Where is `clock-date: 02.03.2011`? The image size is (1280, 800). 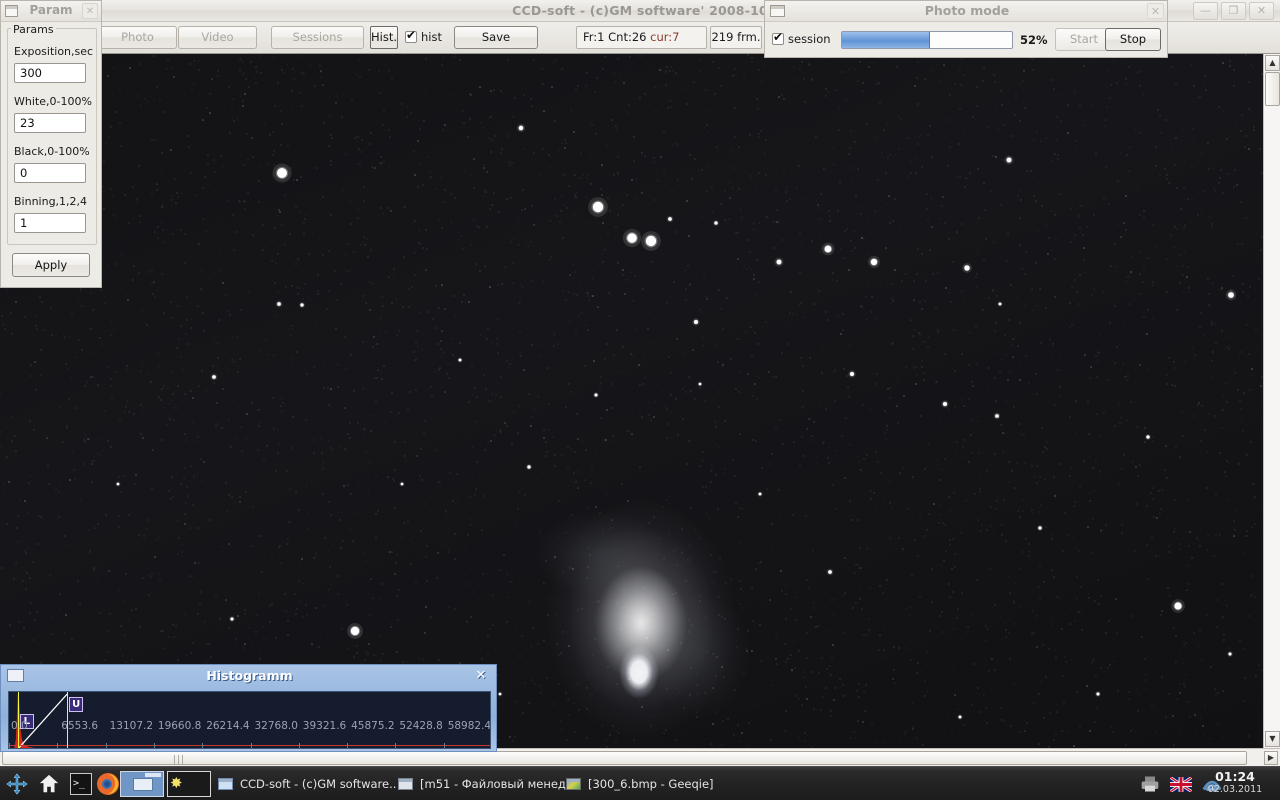
clock-date: 02.03.2011 is located at coordinates (1235, 789).